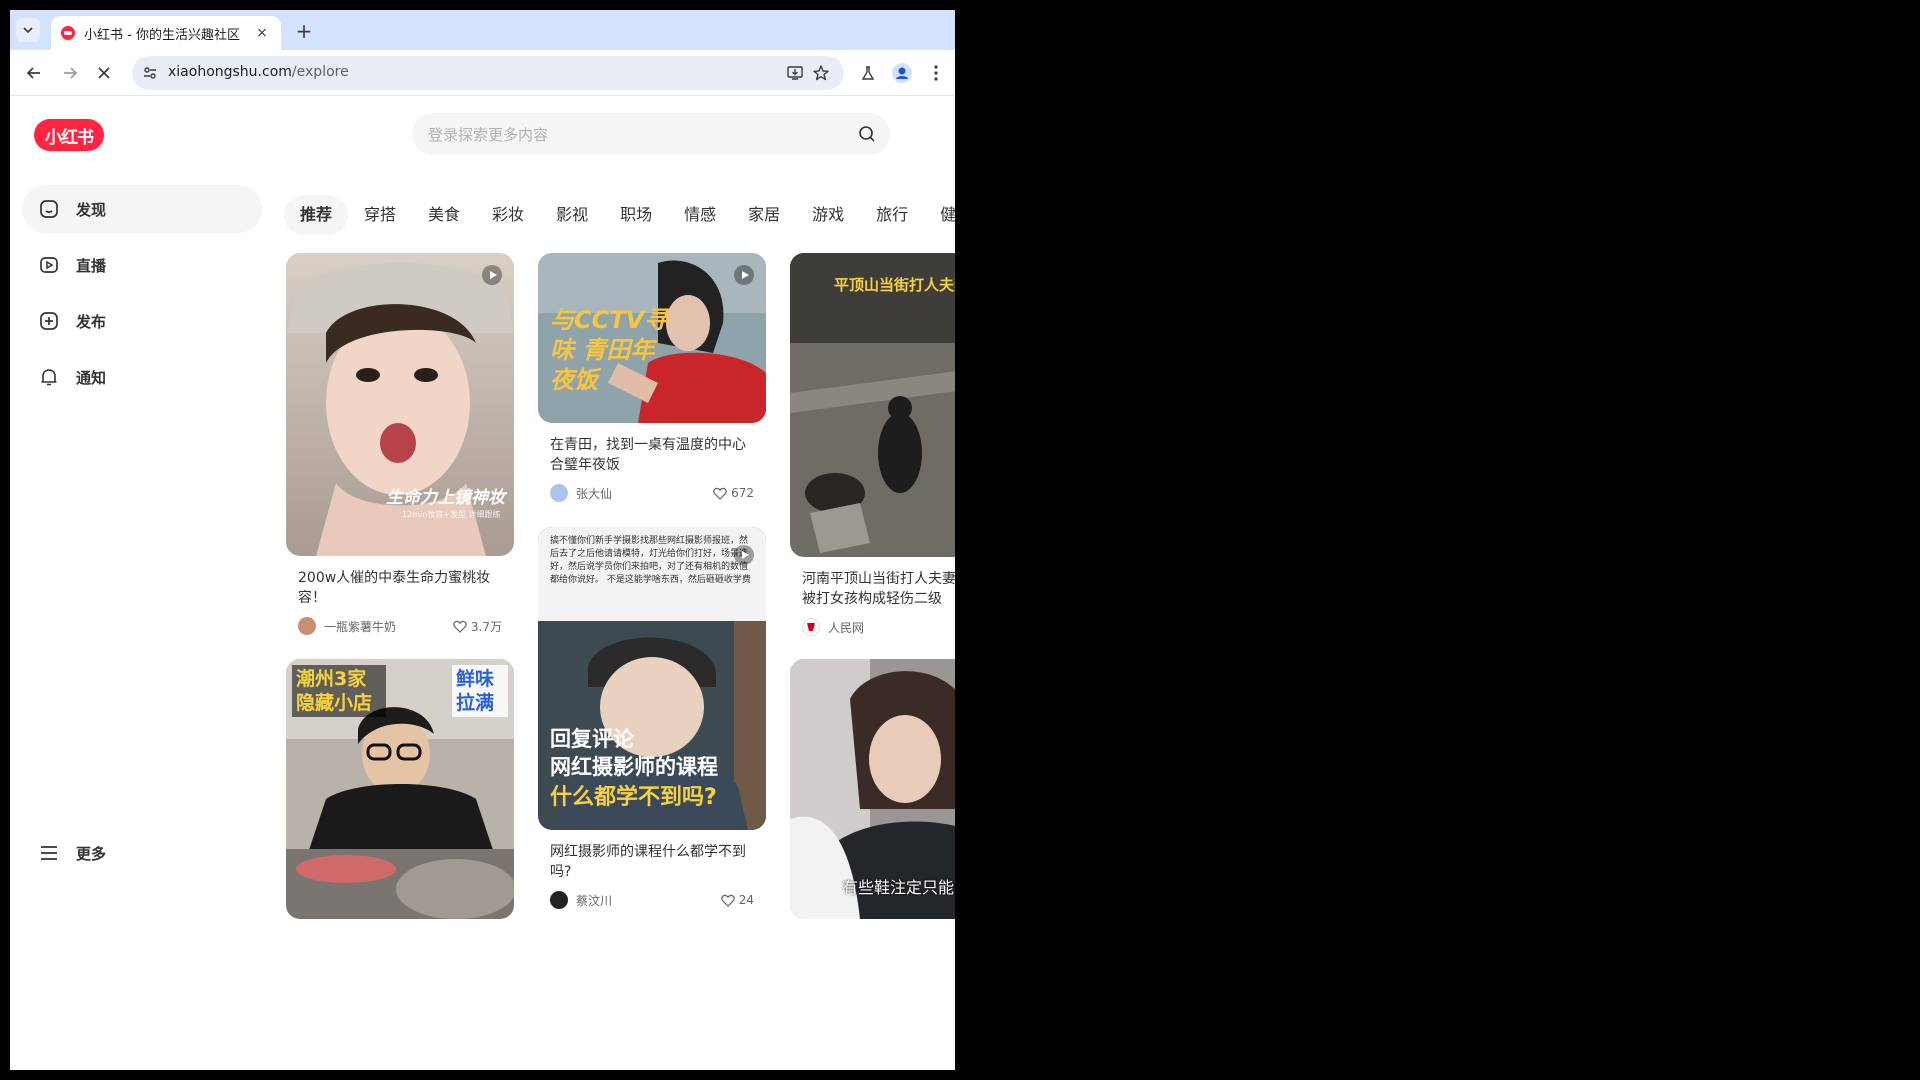 The height and width of the screenshot is (1080, 1920). What do you see at coordinates (572, 215) in the screenshot?
I see `channel-tab-movies: 影视` at bounding box center [572, 215].